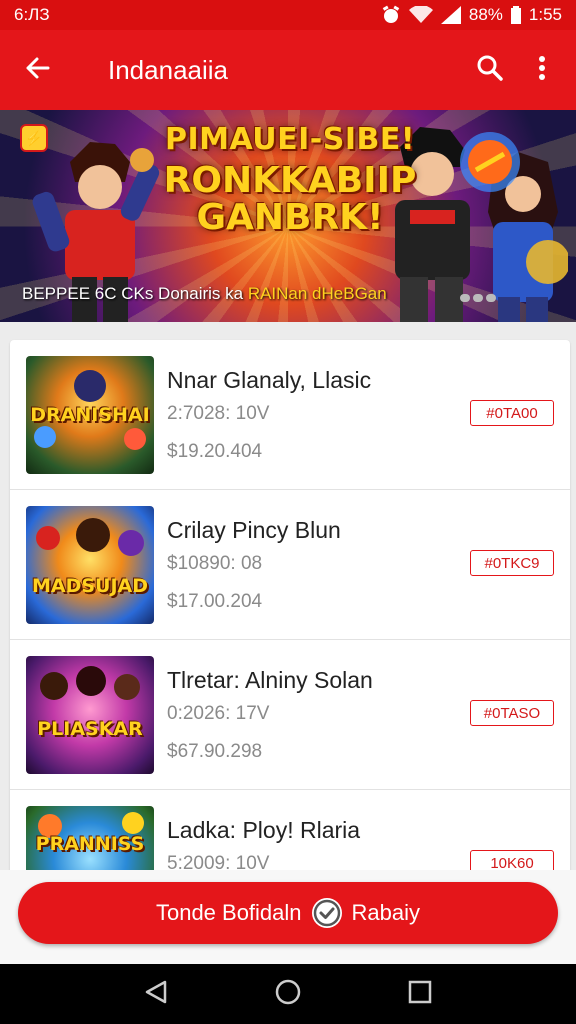 The width and height of the screenshot is (576, 1024). Describe the element at coordinates (288, 15) in the screenshot. I see `status-bar: 6:ЛЗ 88% 1:55` at that location.